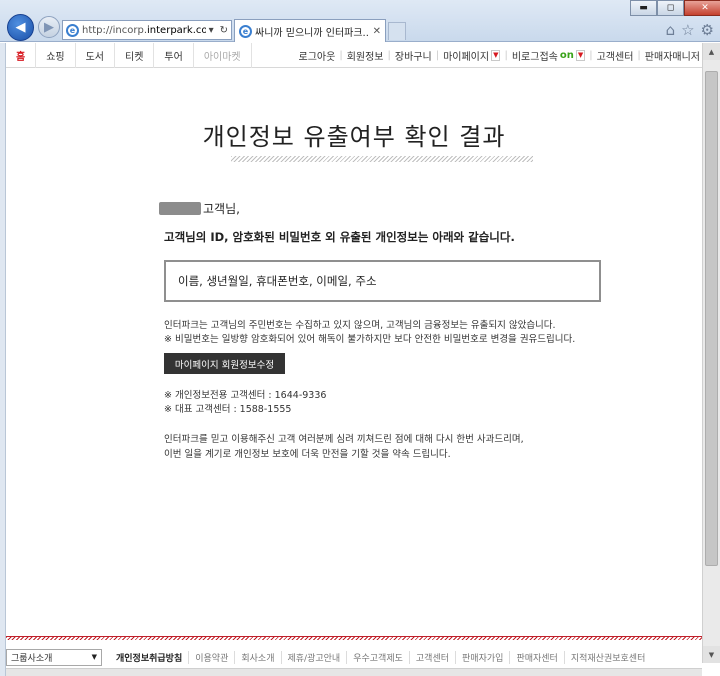 The image size is (720, 676). I want to click on restore-button: ◻, so click(670, 8).